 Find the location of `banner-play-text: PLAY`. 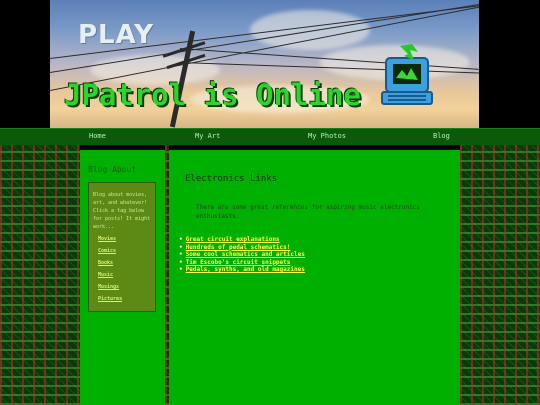

banner-play-text: PLAY is located at coordinates (116, 35).